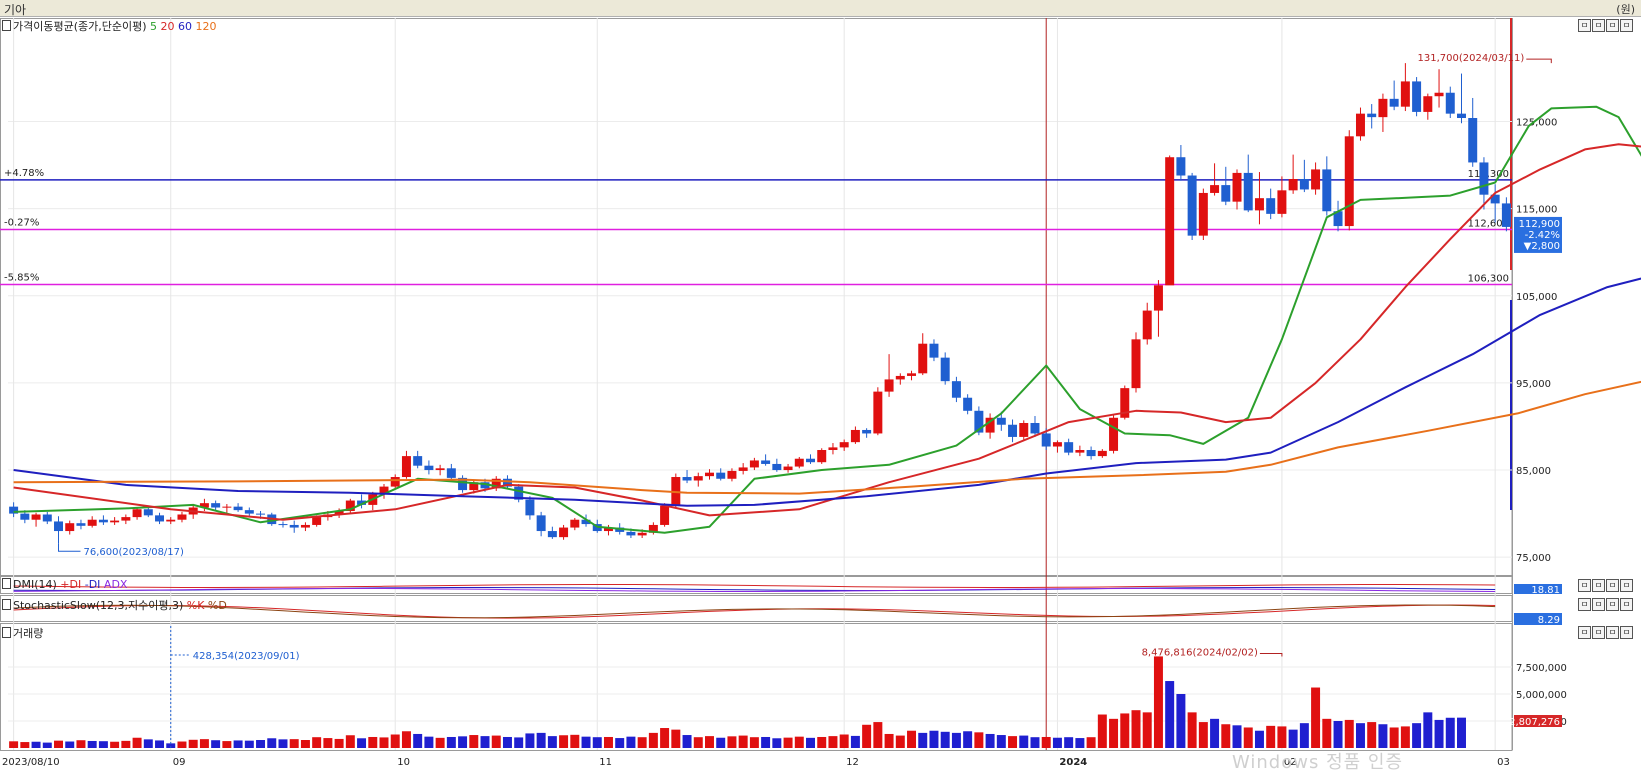 The image size is (1641, 774). Describe the element at coordinates (1488, 278) in the screenshot. I see `reference-price-label: 106,300` at that location.